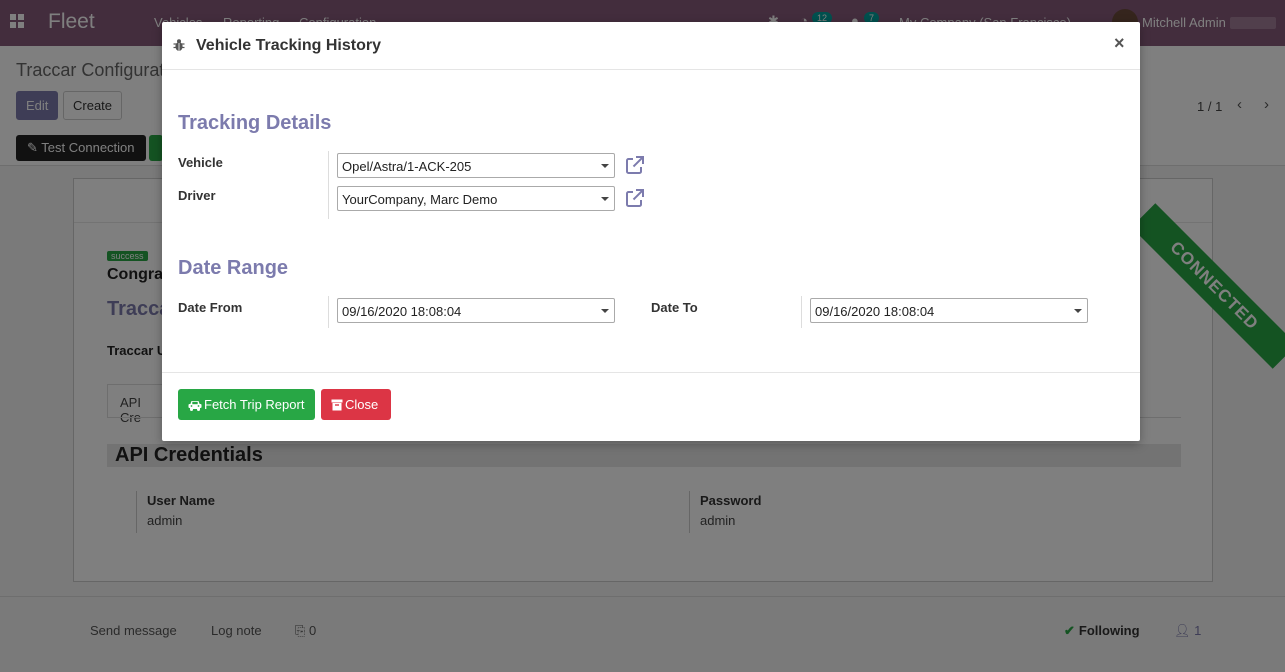 Image resolution: width=1285 pixels, height=672 pixels. What do you see at coordinates (651, 406) in the screenshot?
I see `modal-footer: Fetch Trip Report Close` at bounding box center [651, 406].